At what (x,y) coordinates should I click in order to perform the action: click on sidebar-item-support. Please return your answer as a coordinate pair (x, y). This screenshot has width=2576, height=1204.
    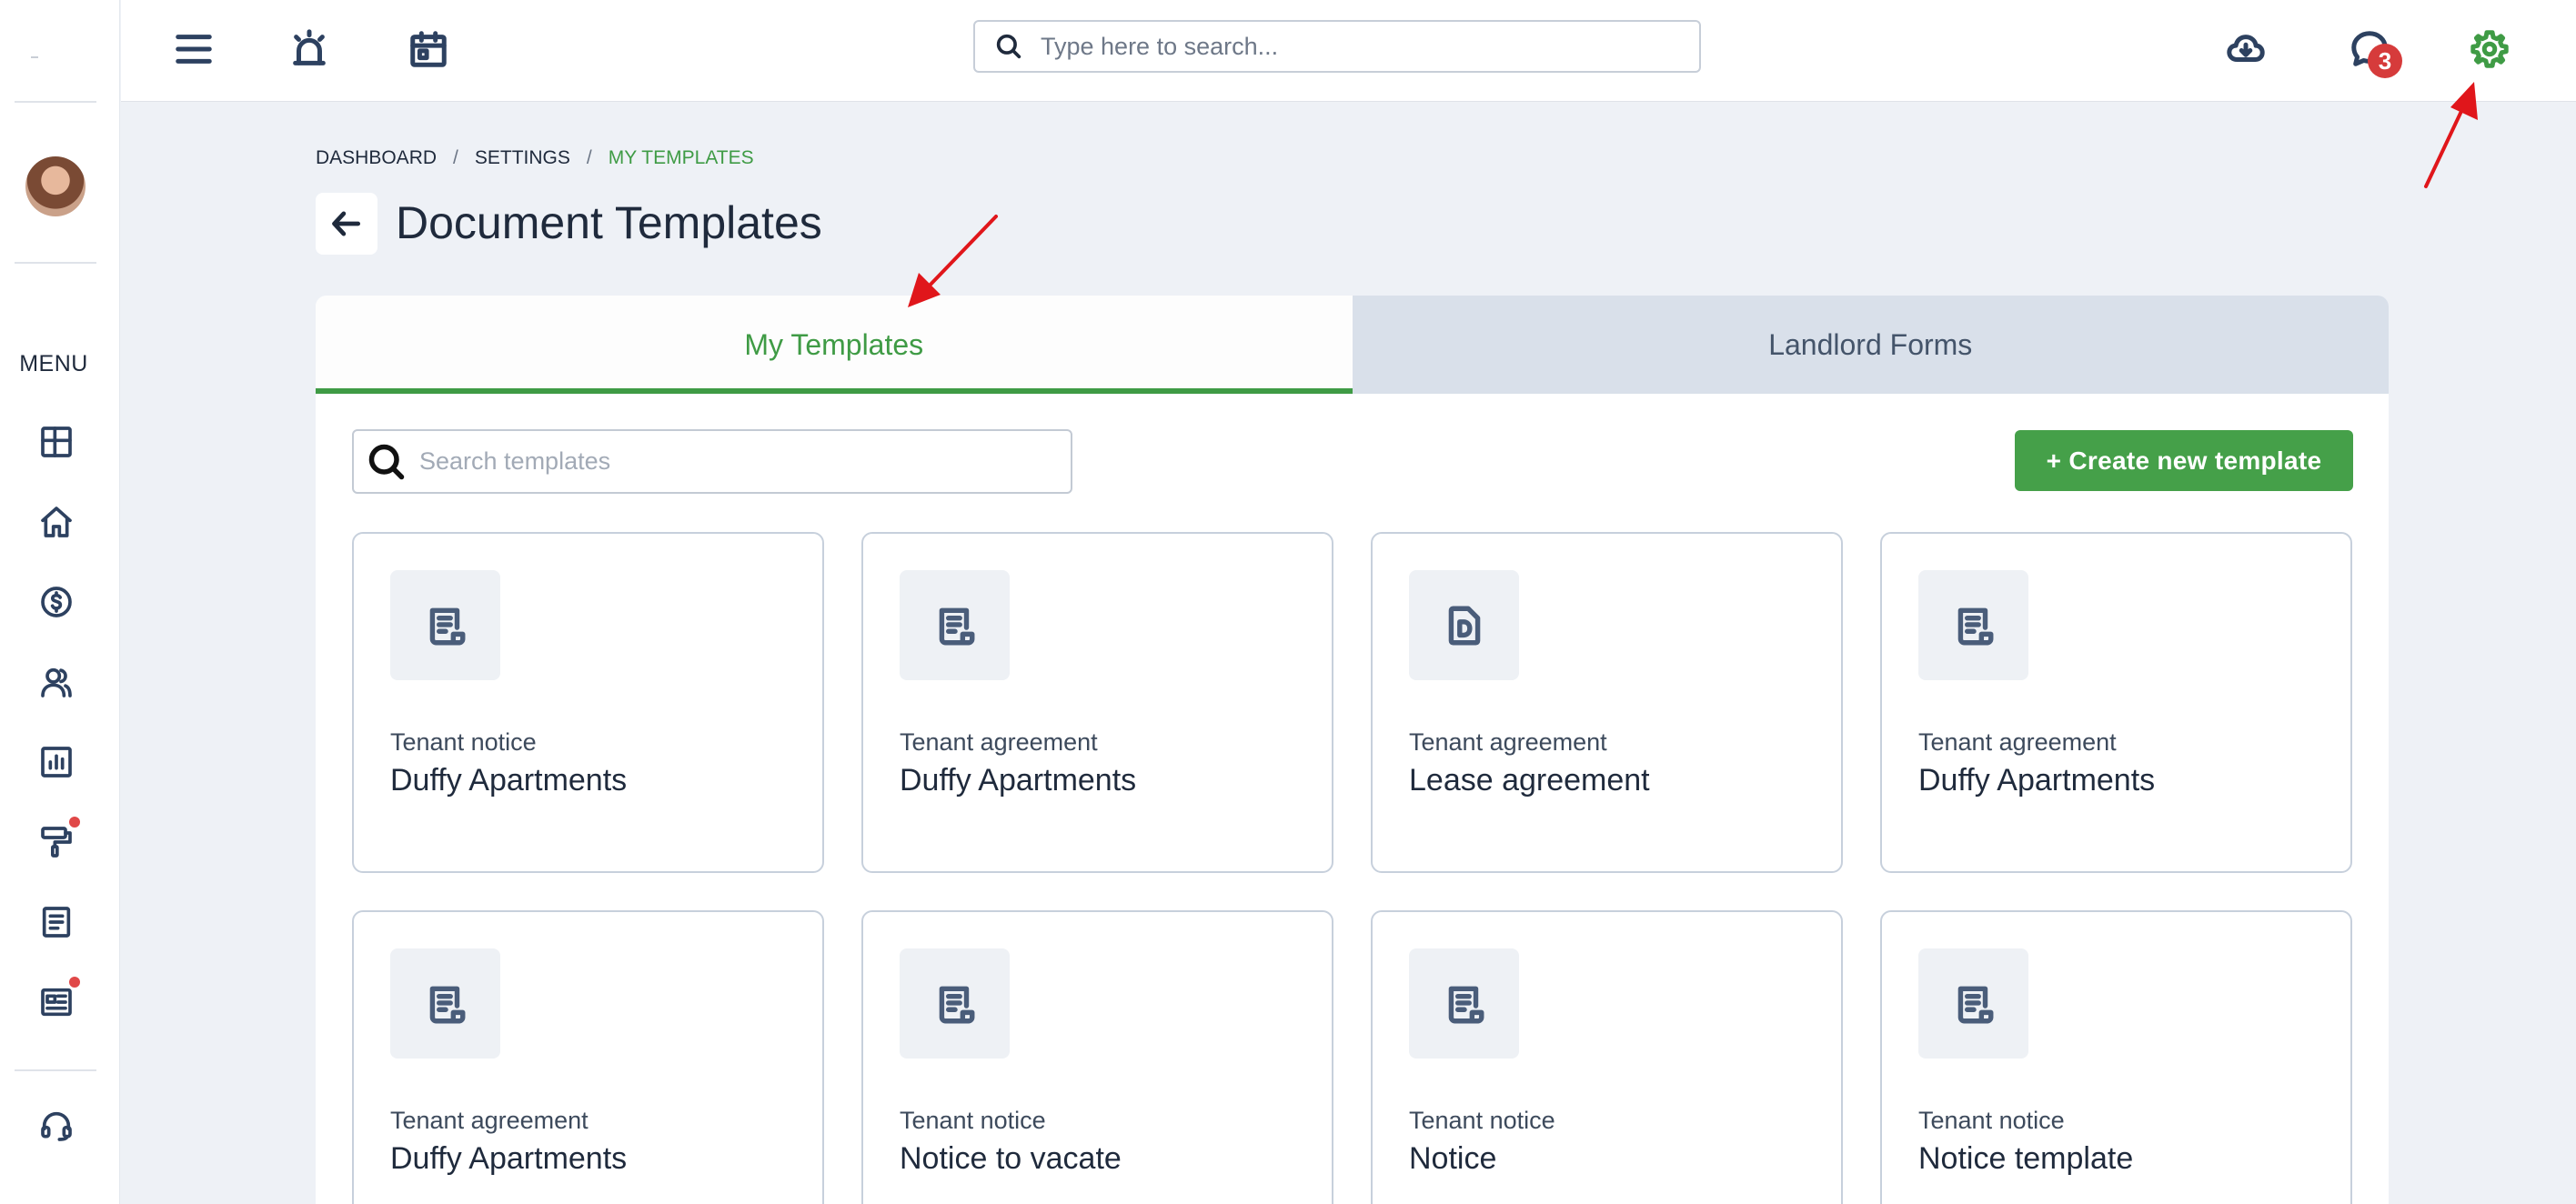
    Looking at the image, I should click on (56, 1126).